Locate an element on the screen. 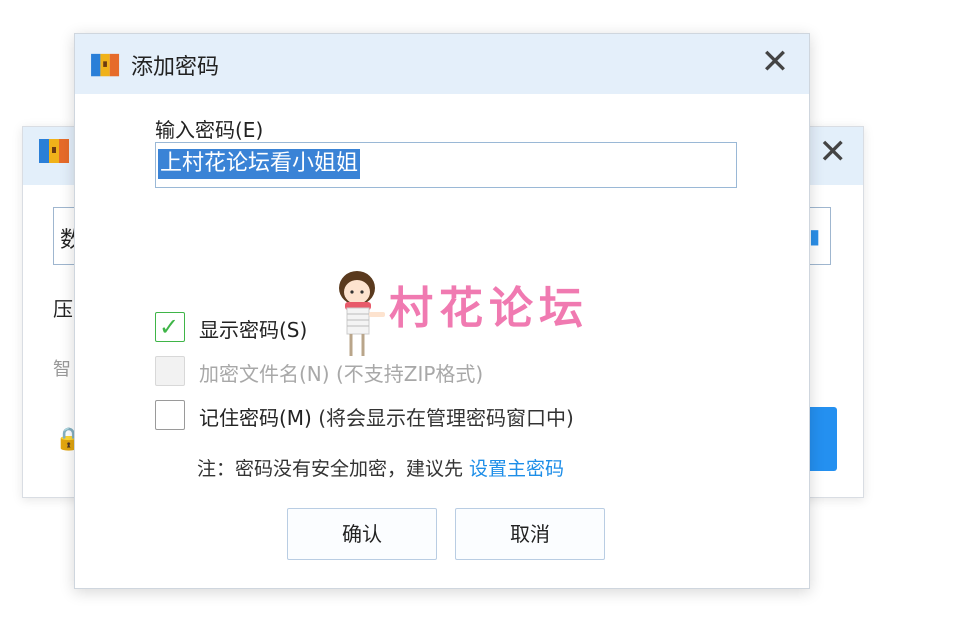 This screenshot has height=626, width=960. encrypt-filenames-text: 加密文件名(N) is located at coordinates (264, 374).